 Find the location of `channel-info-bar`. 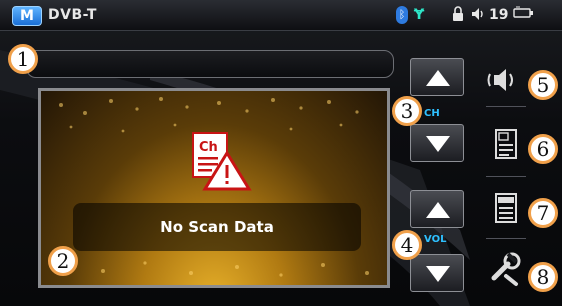

channel-info-bar is located at coordinates (210, 64).